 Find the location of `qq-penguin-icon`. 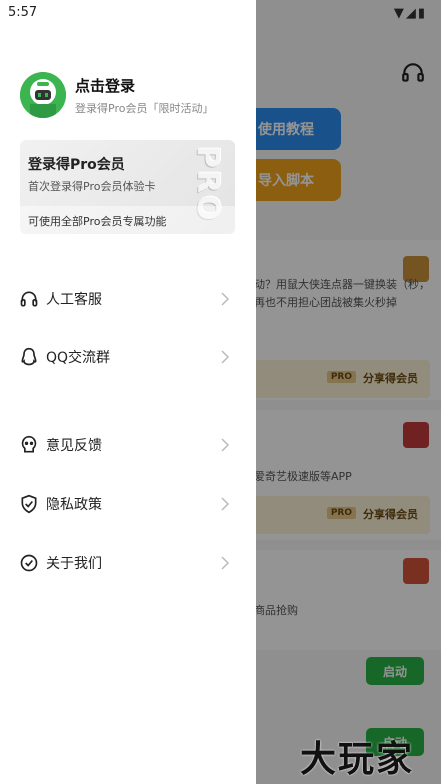

qq-penguin-icon is located at coordinates (29, 356).